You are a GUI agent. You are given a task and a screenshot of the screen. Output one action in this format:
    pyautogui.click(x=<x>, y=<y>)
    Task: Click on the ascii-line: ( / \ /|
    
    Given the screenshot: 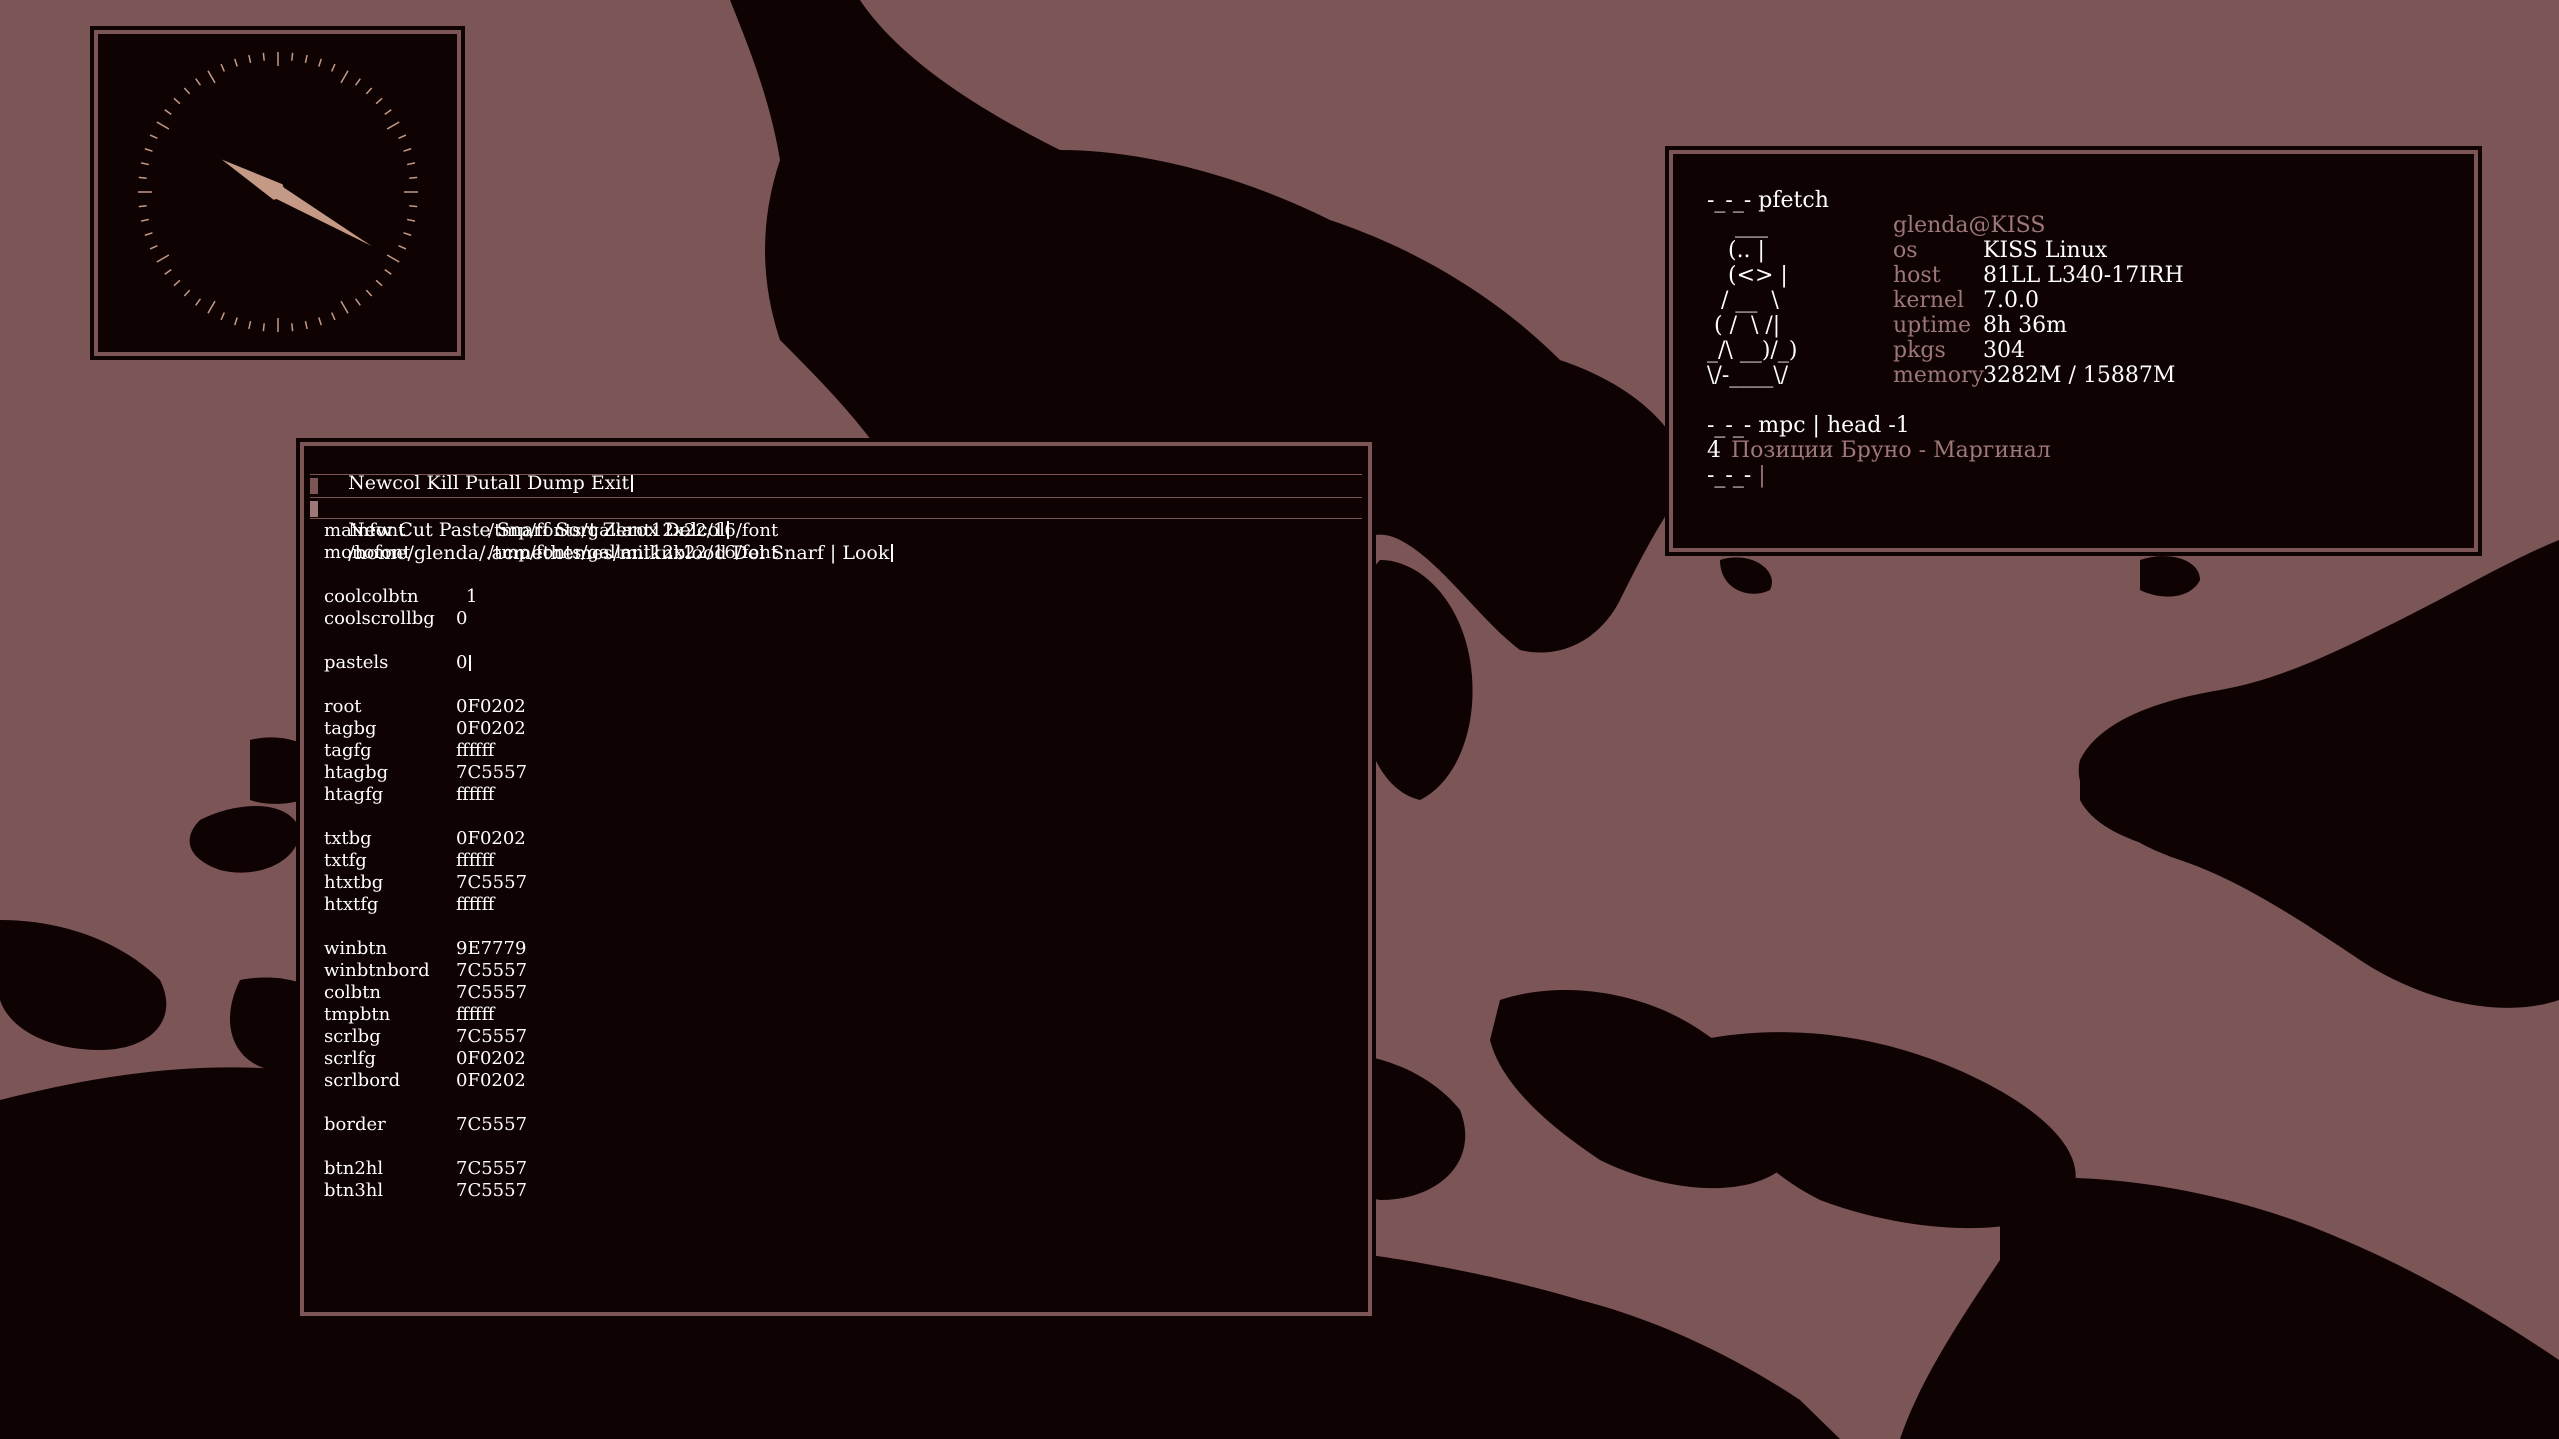 What is the action you would take?
    pyautogui.click(x=1744, y=325)
    